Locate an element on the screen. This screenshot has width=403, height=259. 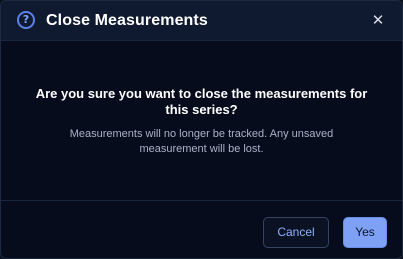
question-circle-icon: ? is located at coordinates (26, 20).